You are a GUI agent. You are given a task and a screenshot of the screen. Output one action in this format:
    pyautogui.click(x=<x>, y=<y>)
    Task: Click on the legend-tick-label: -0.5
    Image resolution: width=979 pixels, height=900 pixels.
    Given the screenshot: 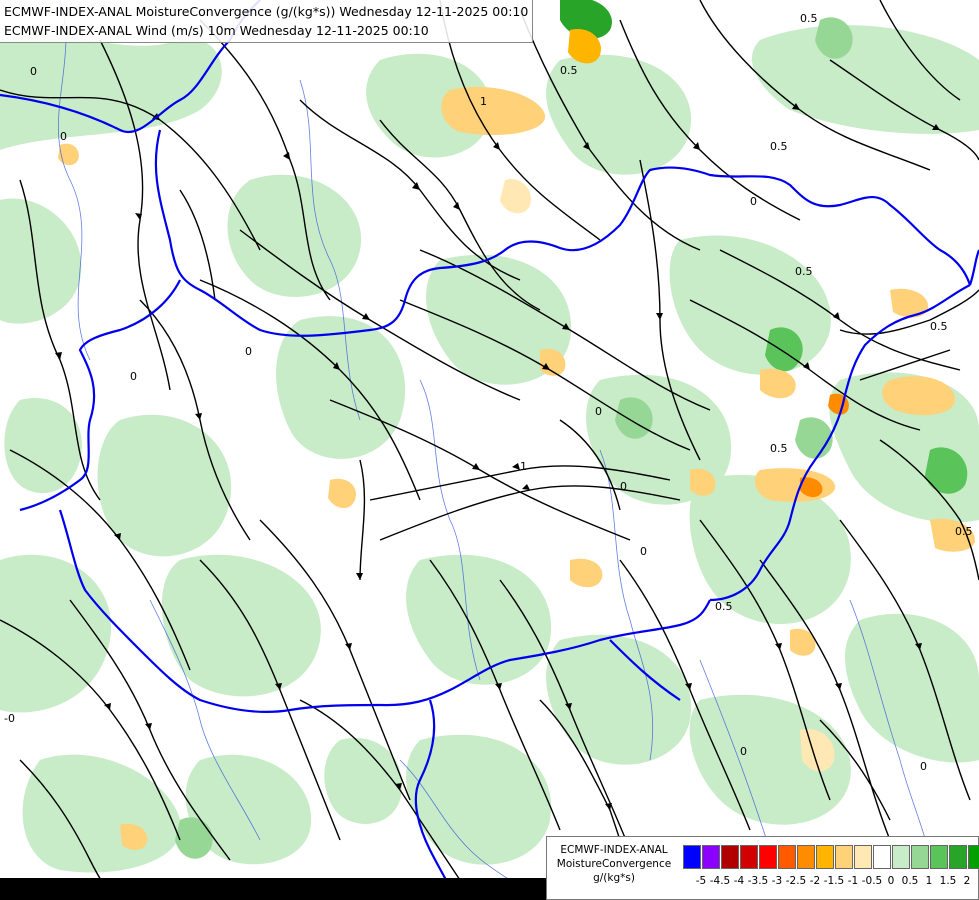 What is the action you would take?
    pyautogui.click(x=872, y=881)
    